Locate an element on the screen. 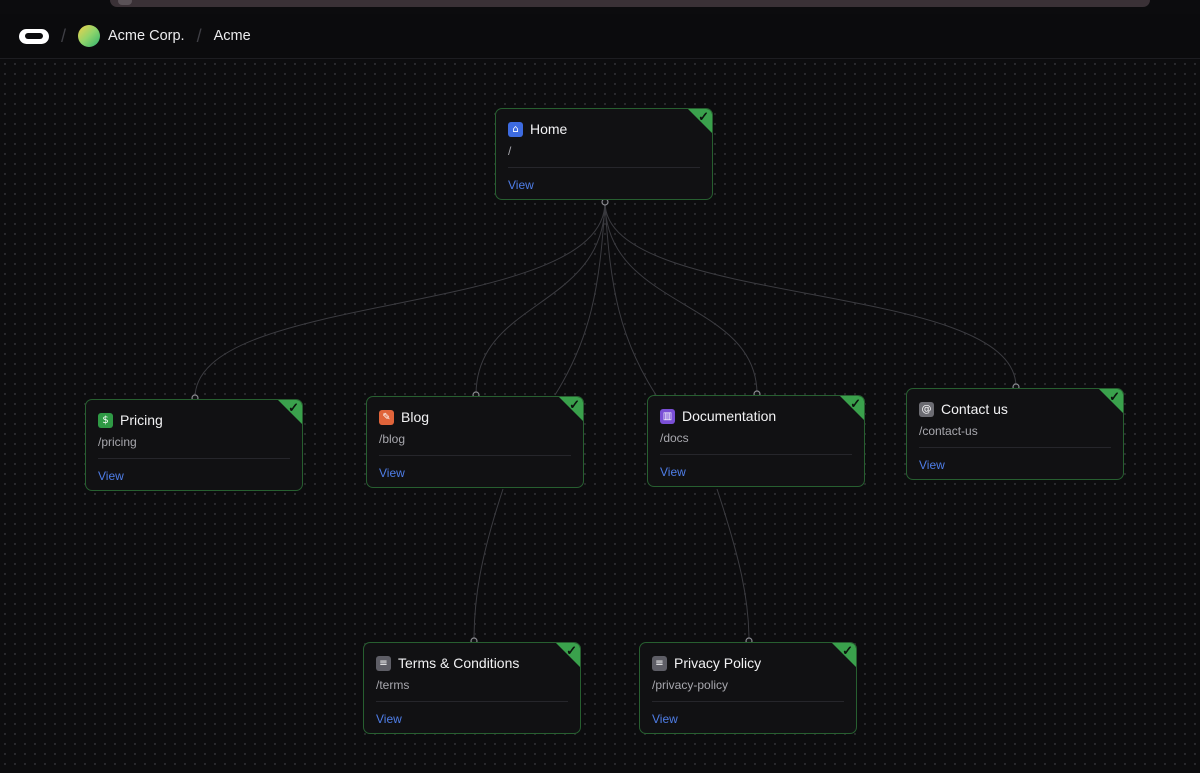  edge-home-contact is located at coordinates (810, 294).